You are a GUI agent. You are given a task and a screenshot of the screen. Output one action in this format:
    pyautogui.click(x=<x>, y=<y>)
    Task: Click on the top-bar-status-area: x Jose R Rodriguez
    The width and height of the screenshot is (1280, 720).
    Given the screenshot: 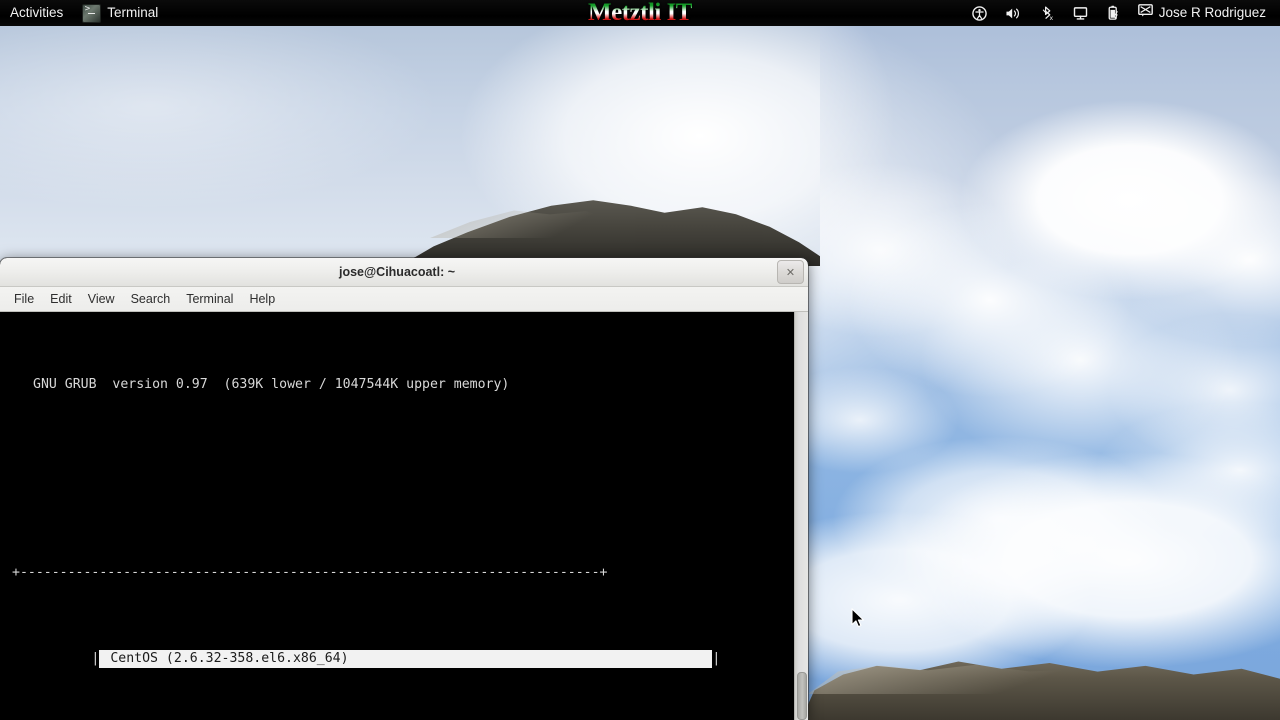 What is the action you would take?
    pyautogui.click(x=1121, y=13)
    